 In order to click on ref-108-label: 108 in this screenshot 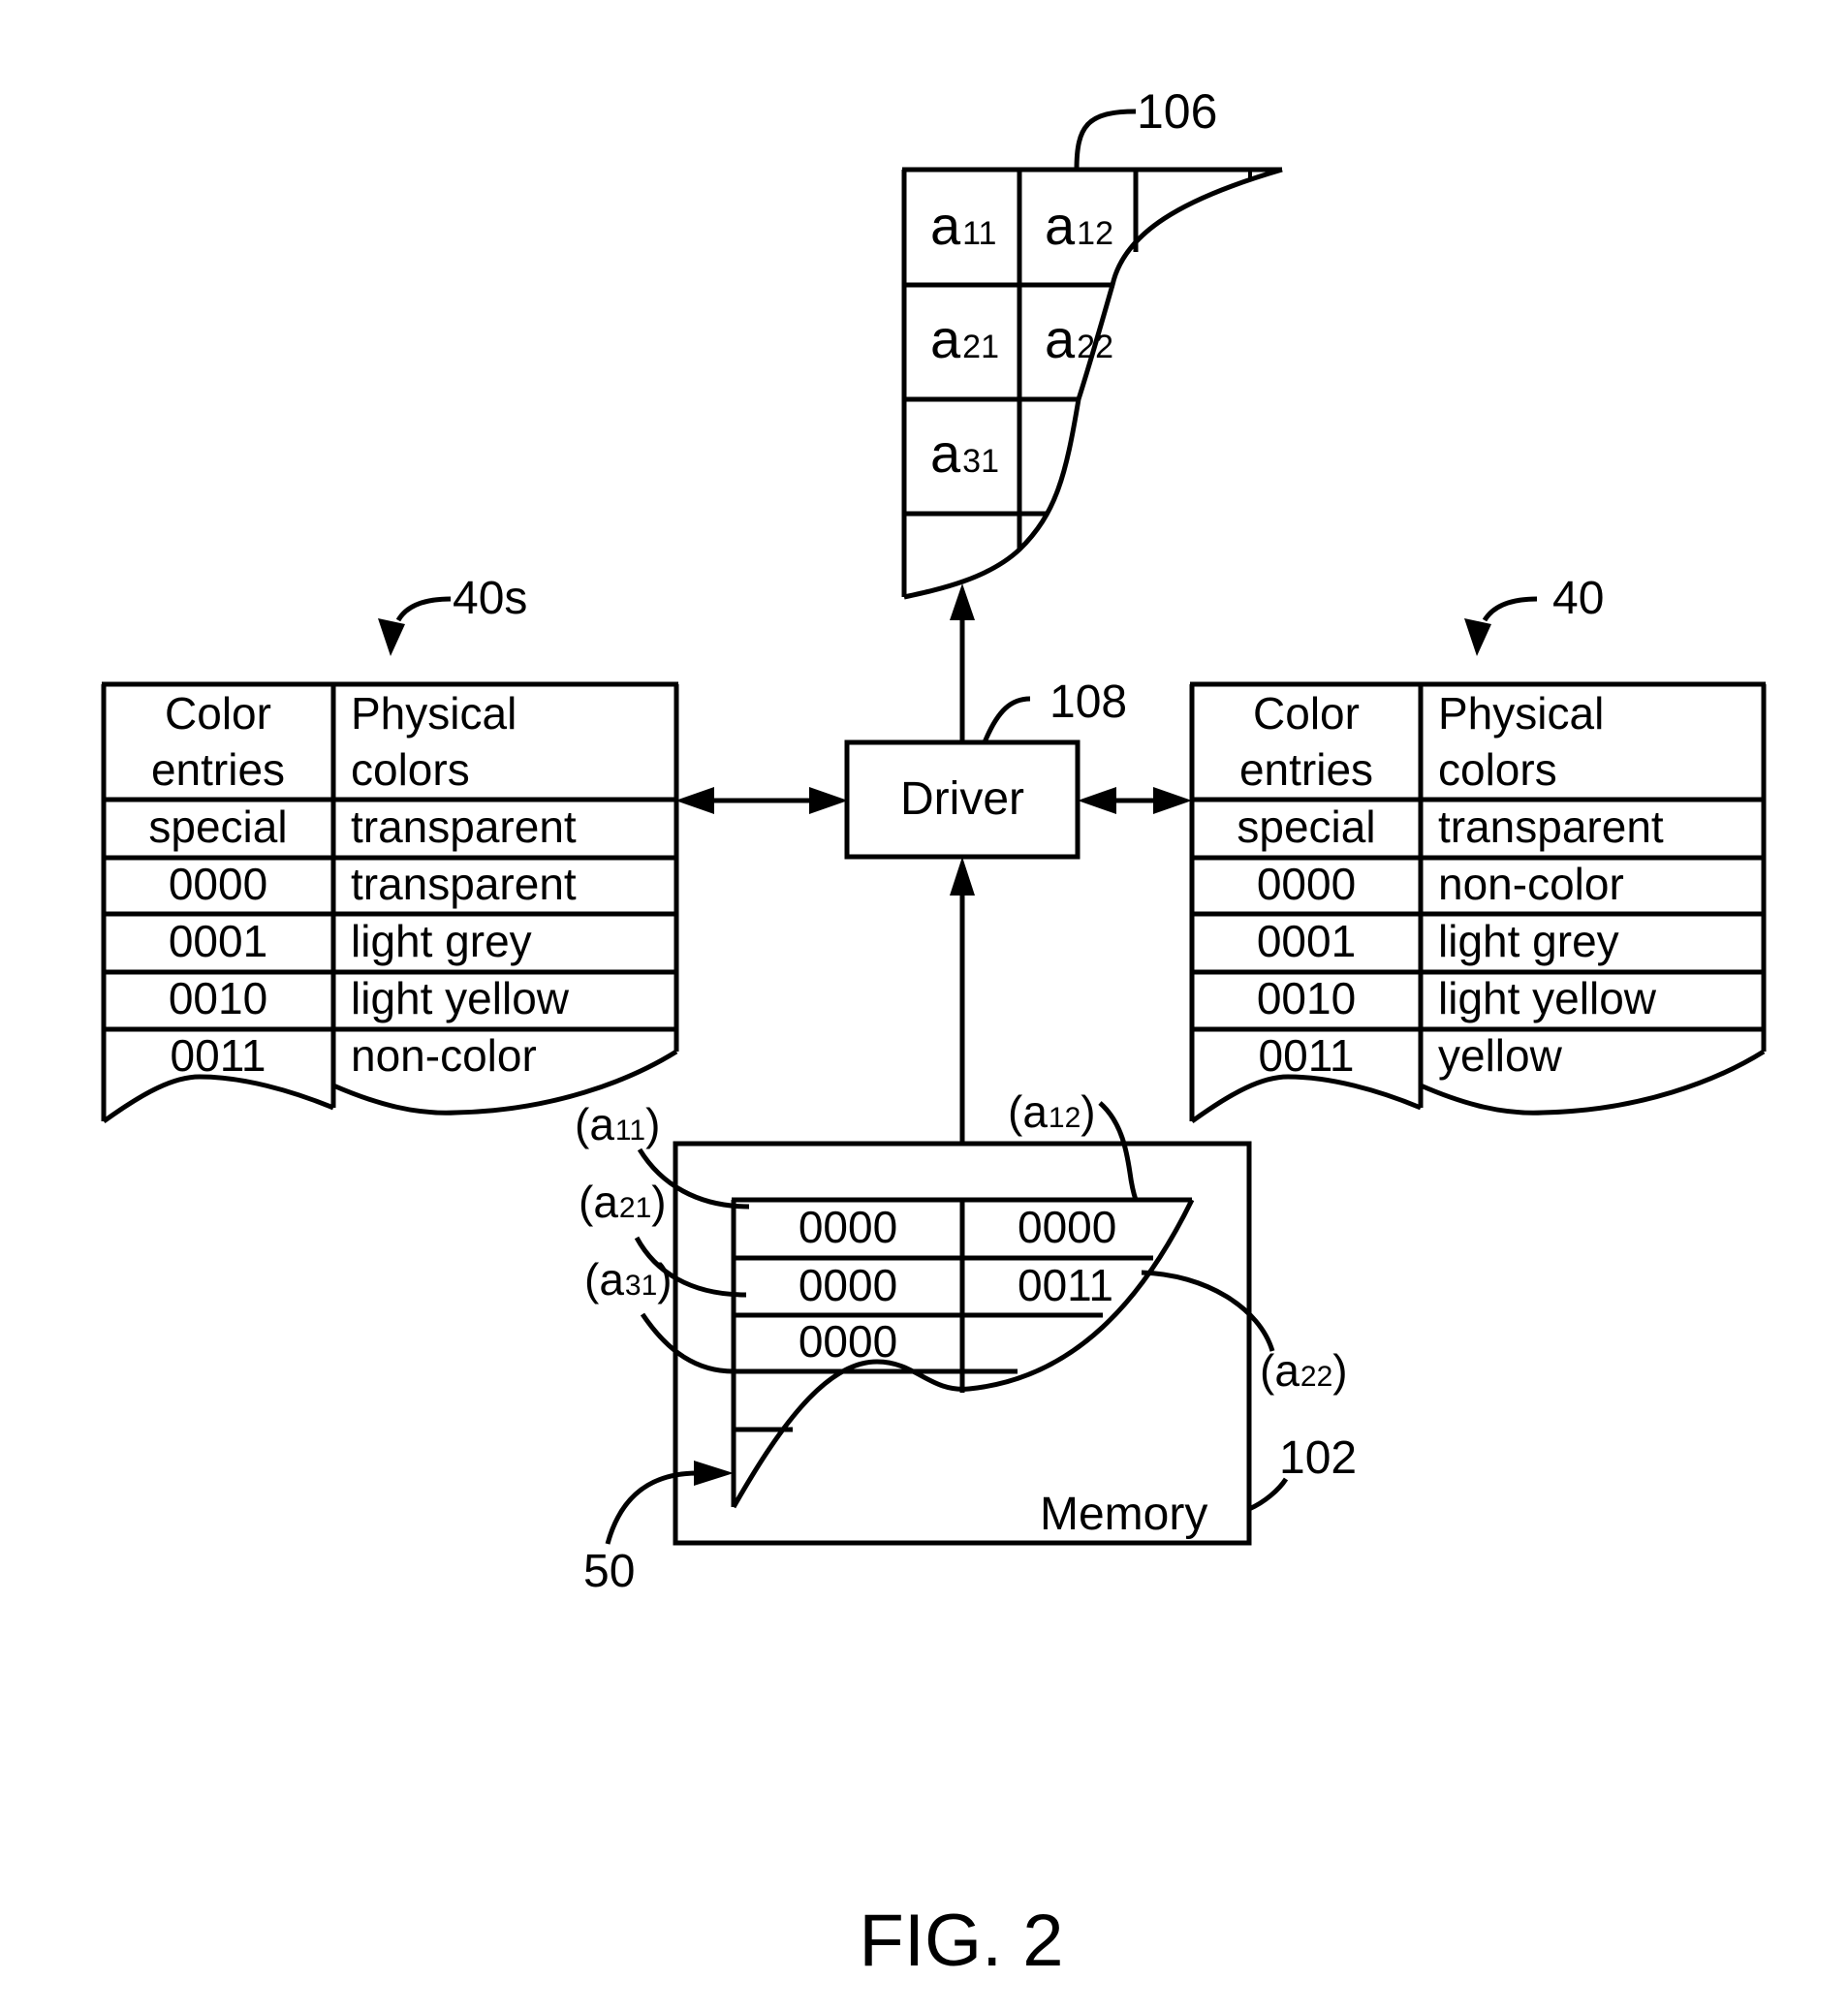, I will do `click(1088, 702)`.